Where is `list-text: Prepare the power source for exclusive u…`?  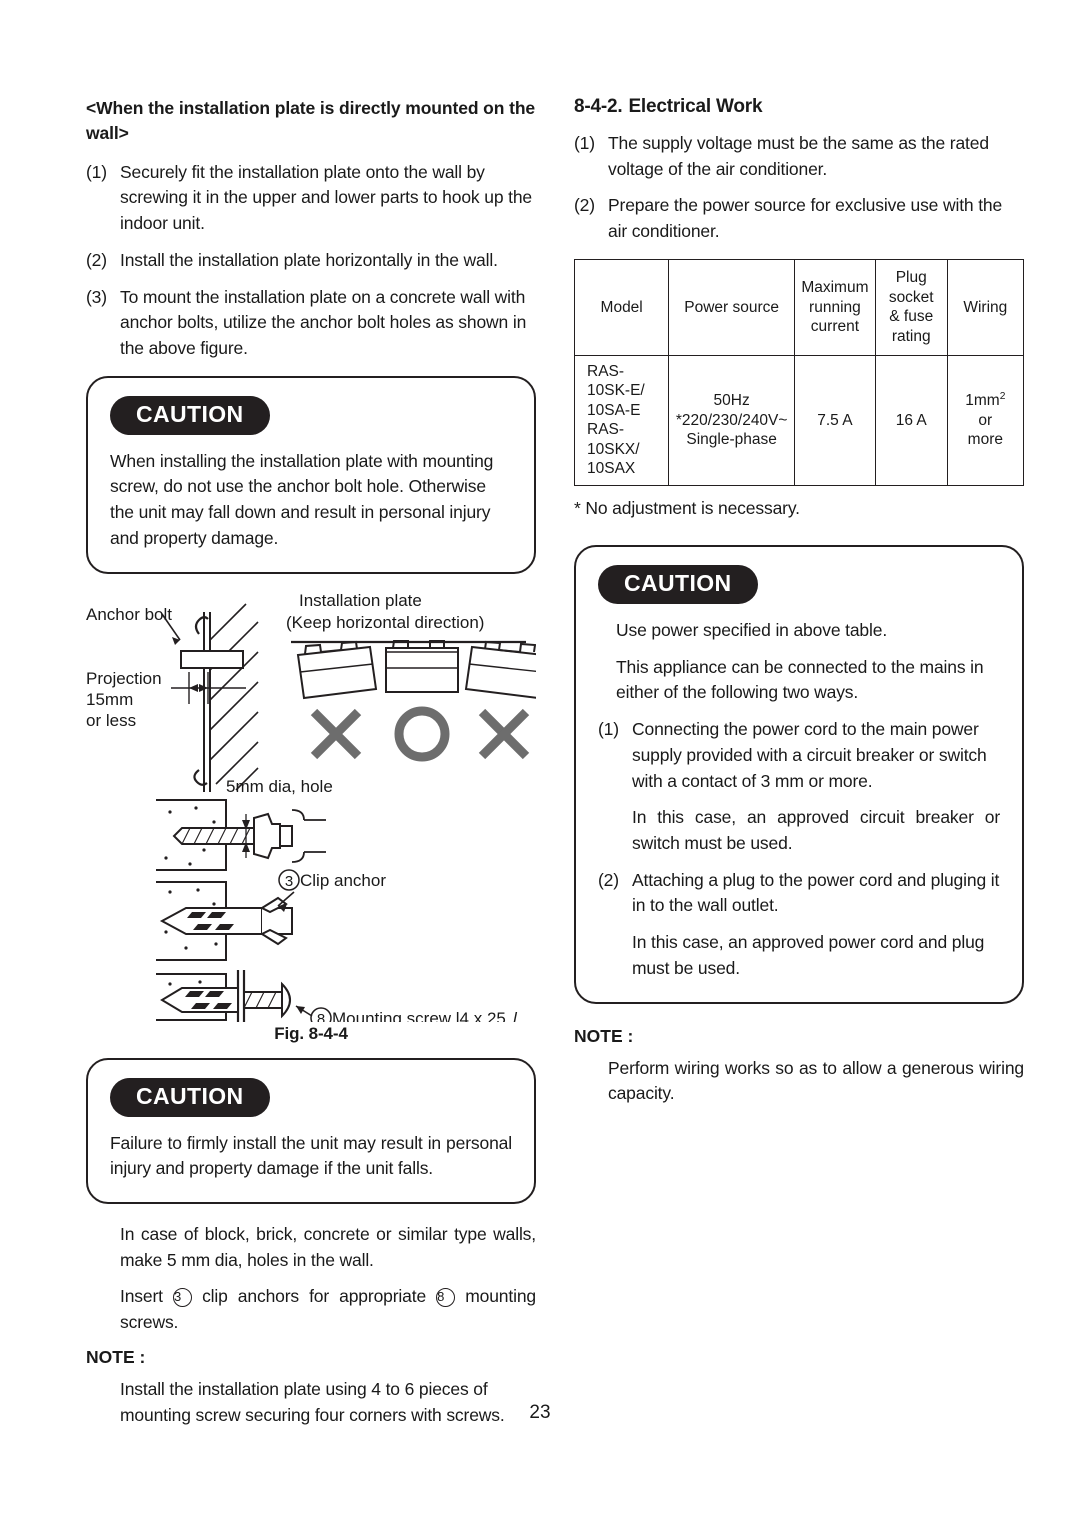 list-text: Prepare the power source for exclusive u… is located at coordinates (805, 218).